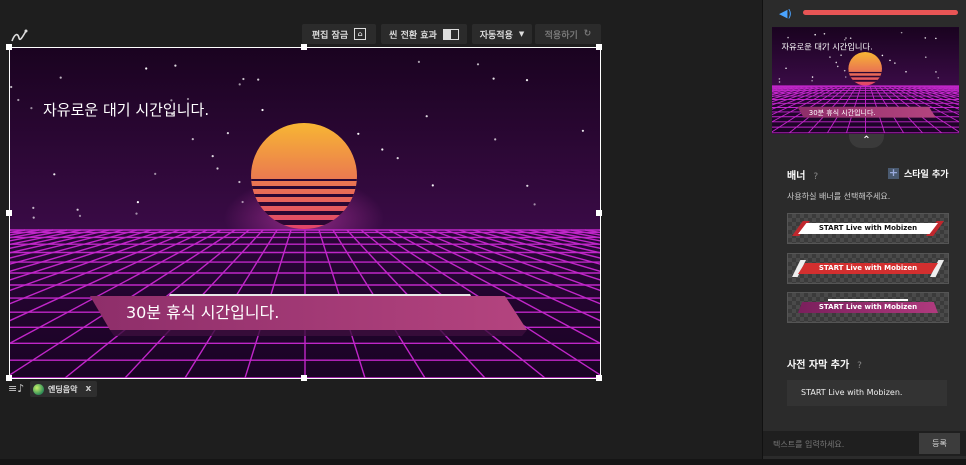 The width and height of the screenshot is (966, 465). I want to click on chevron-down-icon: ▼, so click(521, 34).